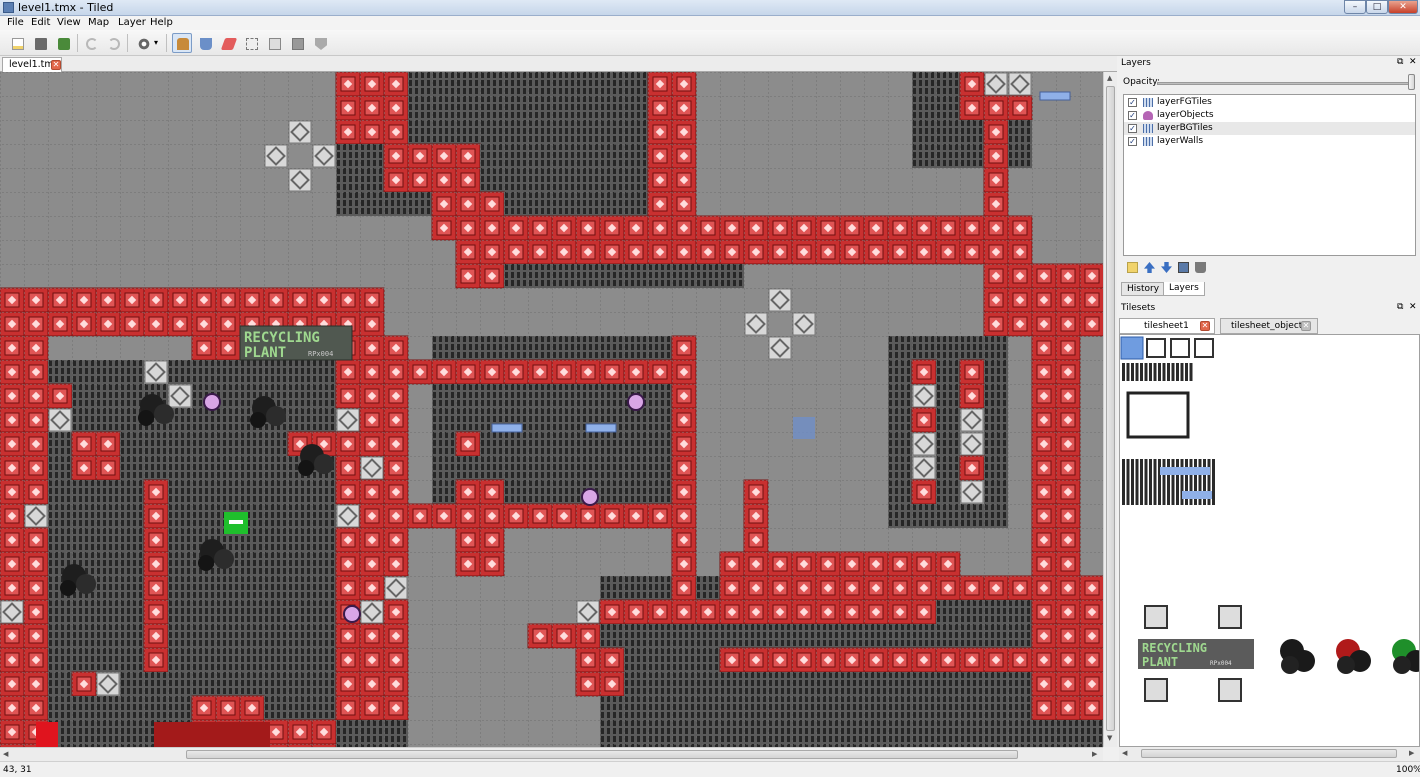  I want to click on stamp-brush-button, so click(182, 43).